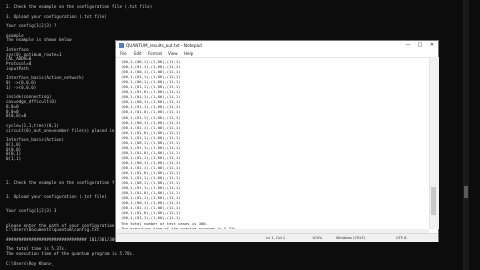  I want to click on console-line: C:\Users\Roy Khan>_, so click(30, 263).